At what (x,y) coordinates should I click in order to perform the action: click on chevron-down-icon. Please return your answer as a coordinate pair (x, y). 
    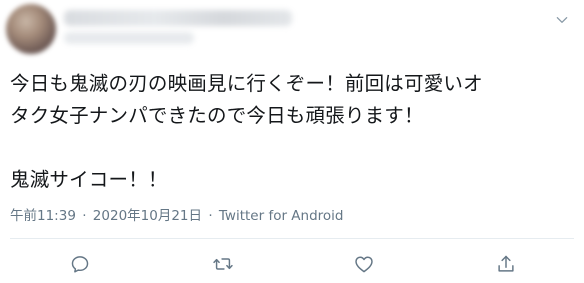
    Looking at the image, I should click on (562, 20).